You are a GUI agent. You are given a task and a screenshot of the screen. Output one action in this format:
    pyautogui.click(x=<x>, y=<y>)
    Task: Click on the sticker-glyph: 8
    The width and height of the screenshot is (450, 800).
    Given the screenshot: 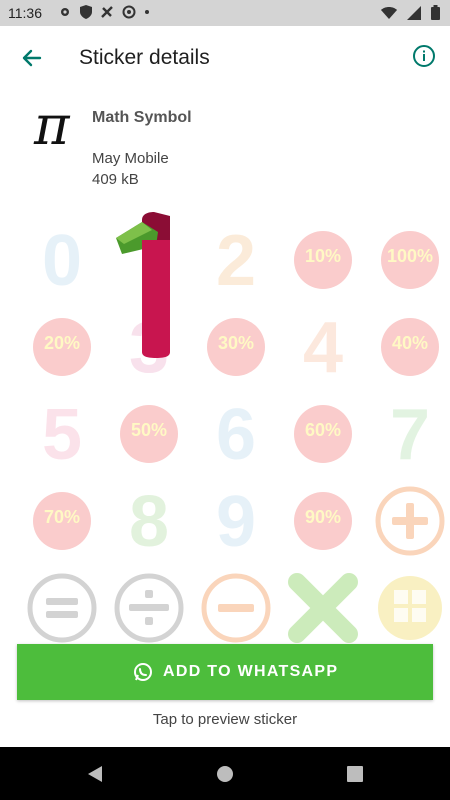 What is the action you would take?
    pyautogui.click(x=149, y=522)
    